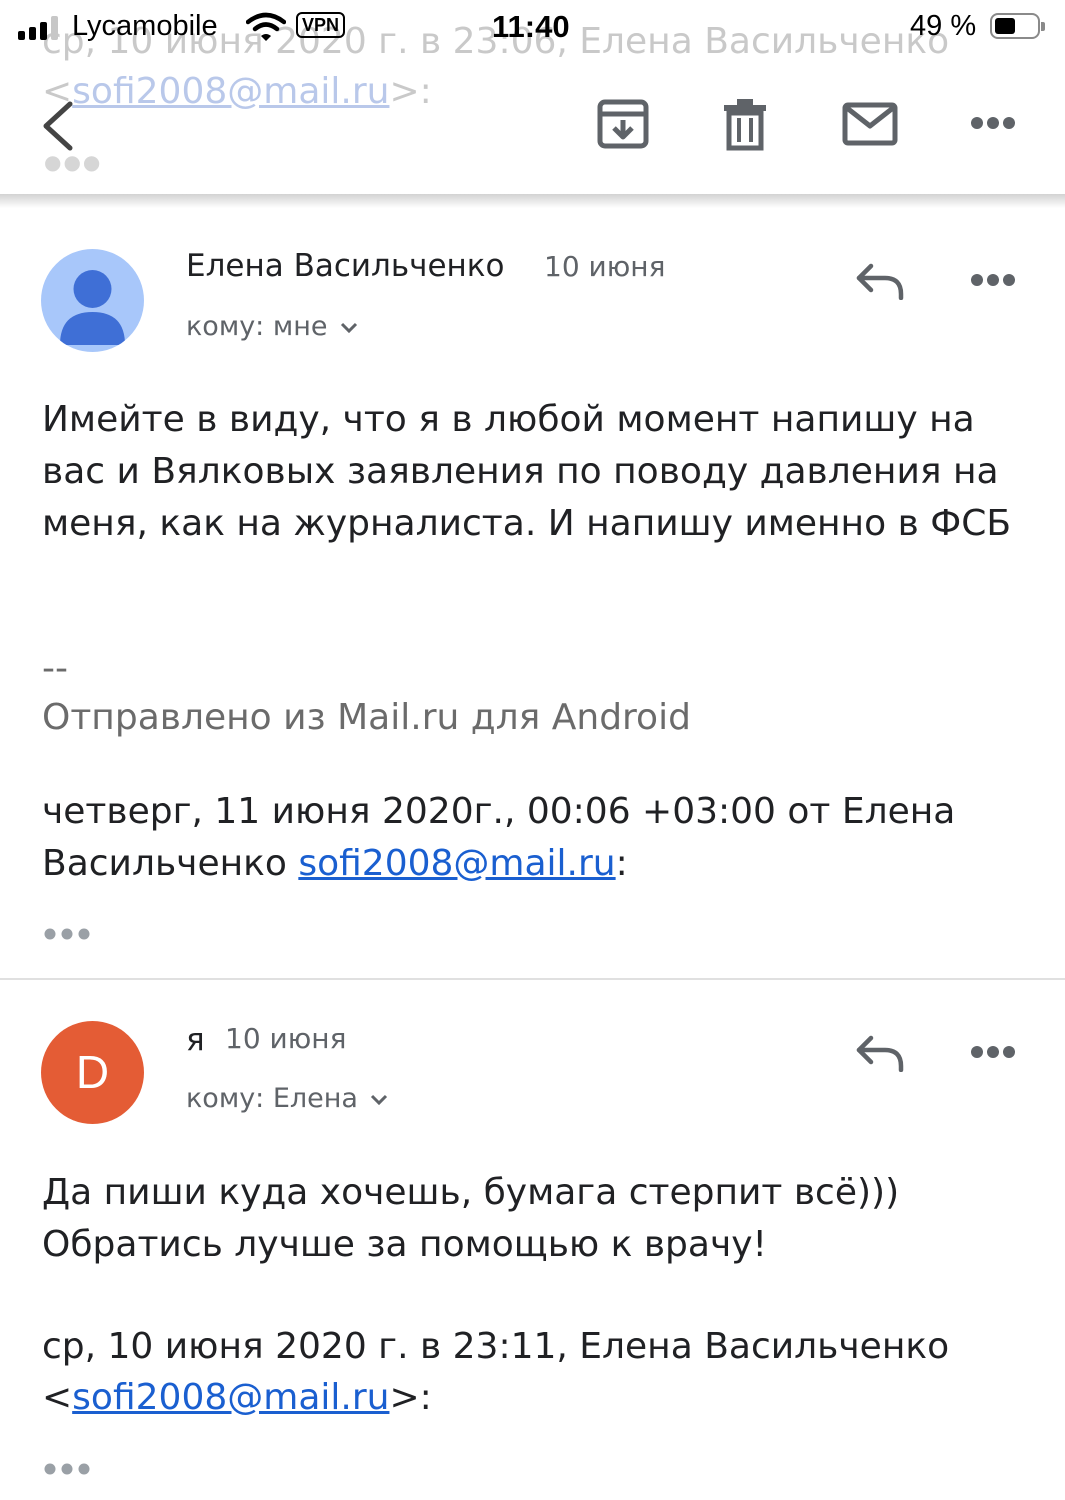 The image size is (1065, 1500). Describe the element at coordinates (1017, 26) in the screenshot. I see `battery-icon` at that location.